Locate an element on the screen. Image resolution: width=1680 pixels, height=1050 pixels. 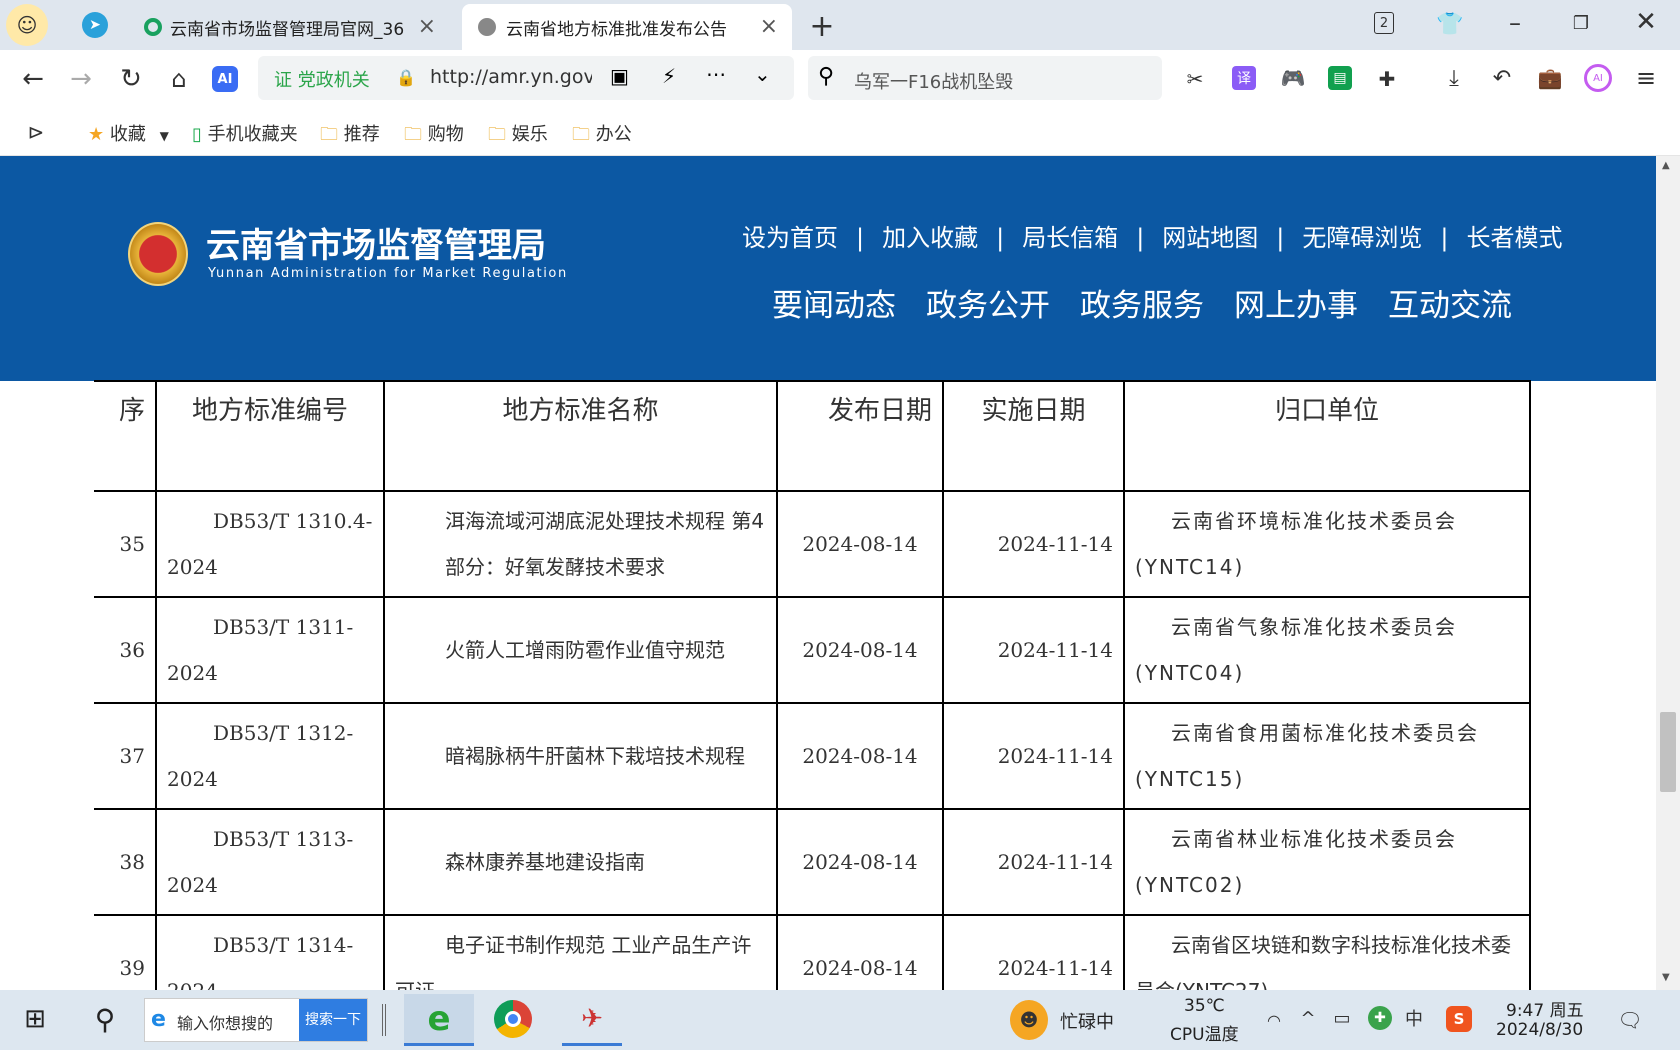
cell-code: DB53/T 1313-2024 is located at coordinates (270, 862).